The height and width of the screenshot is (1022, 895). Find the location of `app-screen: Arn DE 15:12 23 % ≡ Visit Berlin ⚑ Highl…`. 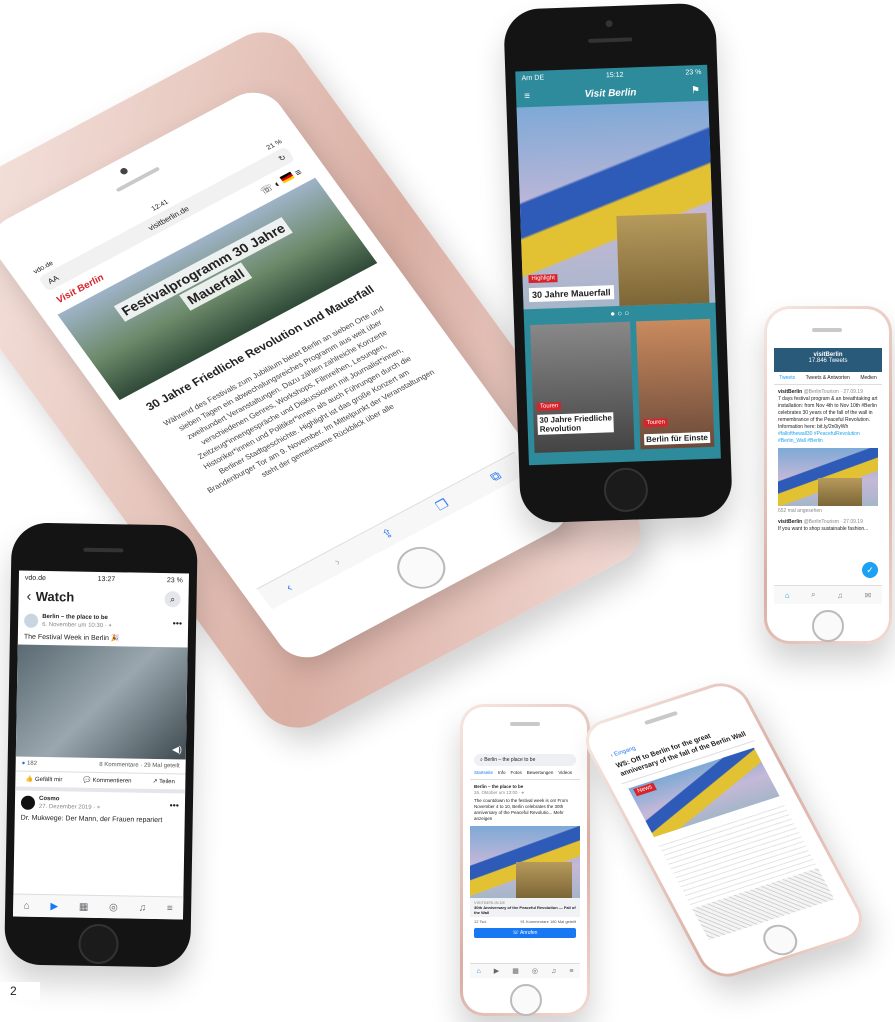

app-screen: Arn DE 15:12 23 % ≡ Visit Berlin ⚑ Highl… is located at coordinates (618, 265).